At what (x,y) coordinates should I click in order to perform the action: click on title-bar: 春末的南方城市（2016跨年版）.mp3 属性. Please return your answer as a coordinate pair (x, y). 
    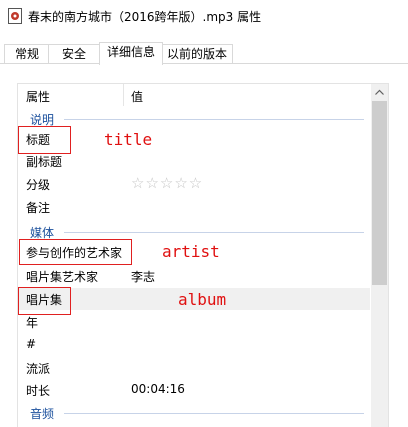
    Looking at the image, I should click on (204, 16).